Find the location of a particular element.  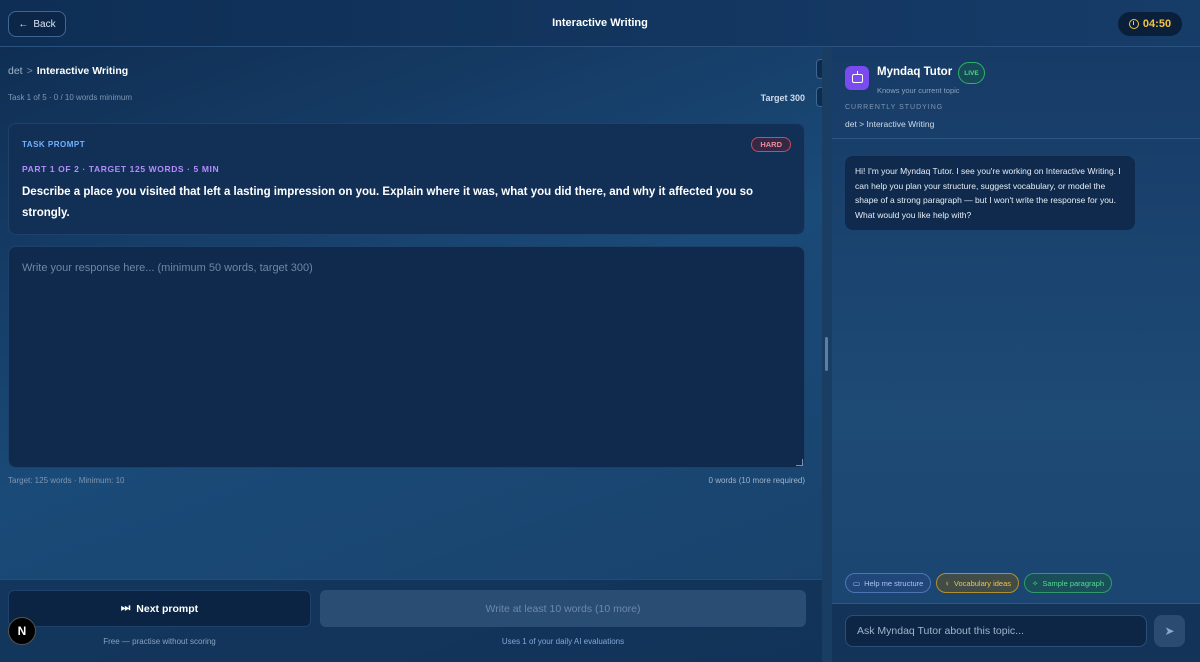

divider-grip is located at coordinates (826, 354).